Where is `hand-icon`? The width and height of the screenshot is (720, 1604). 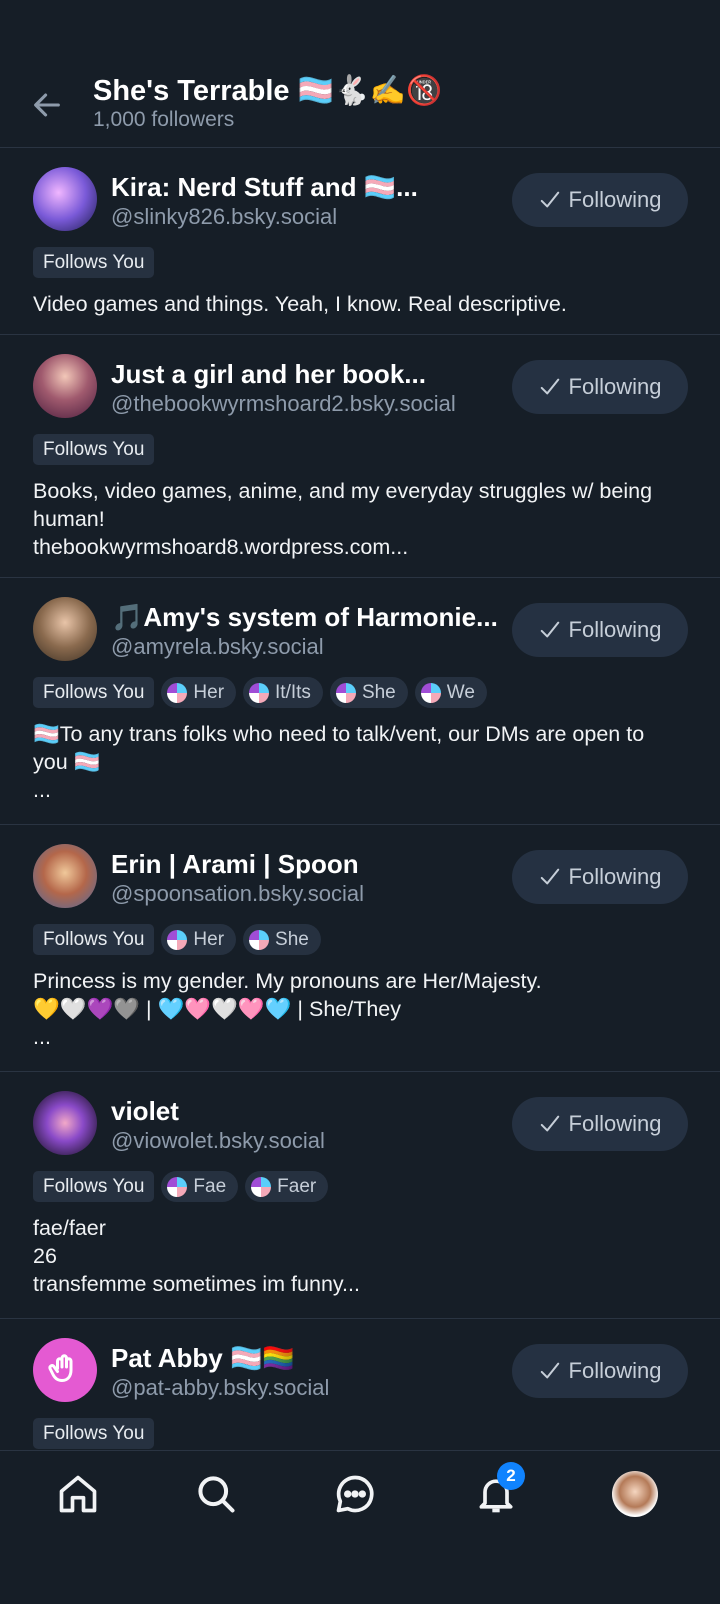
hand-icon is located at coordinates (60, 1368).